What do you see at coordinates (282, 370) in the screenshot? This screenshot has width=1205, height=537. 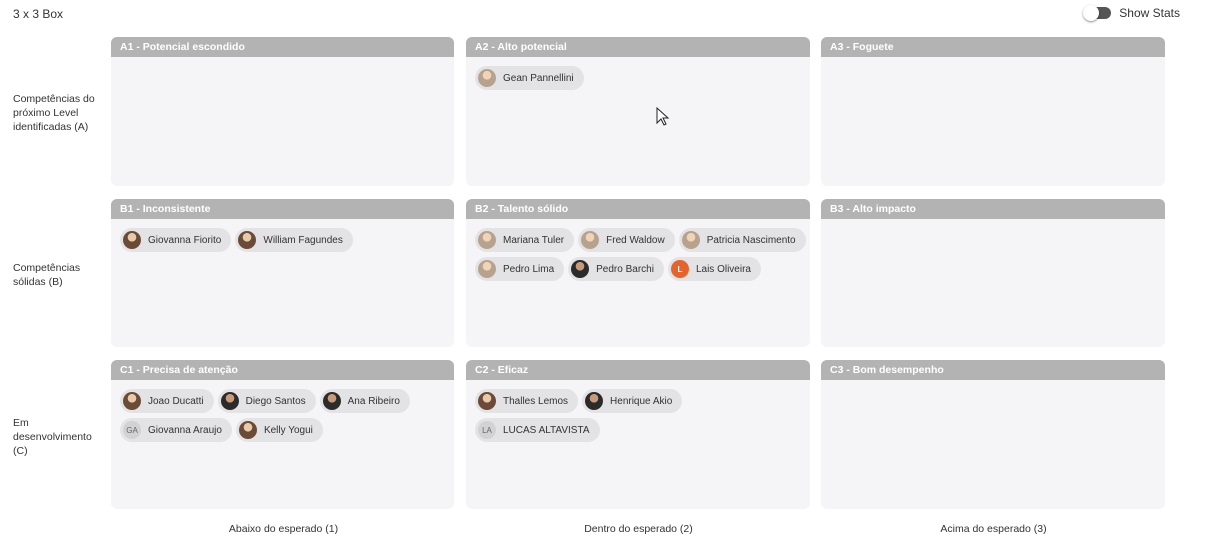 I see `box-c1-title: C1 - Precisa de atenção` at bounding box center [282, 370].